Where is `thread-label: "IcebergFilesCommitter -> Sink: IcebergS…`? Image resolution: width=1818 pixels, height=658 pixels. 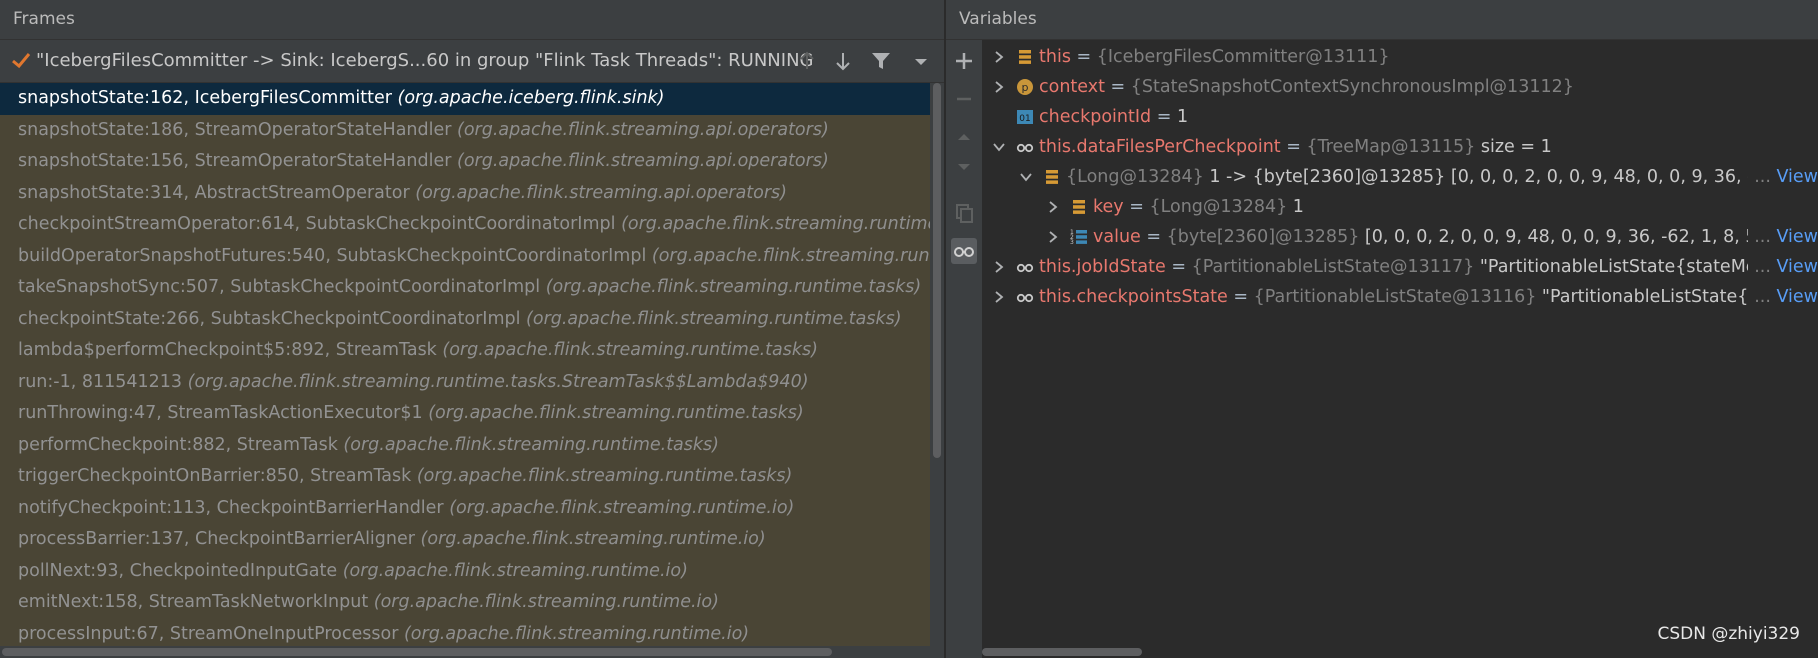 thread-label: "IcebergFilesCommitter -> Sink: IcebergS… is located at coordinates (424, 60).